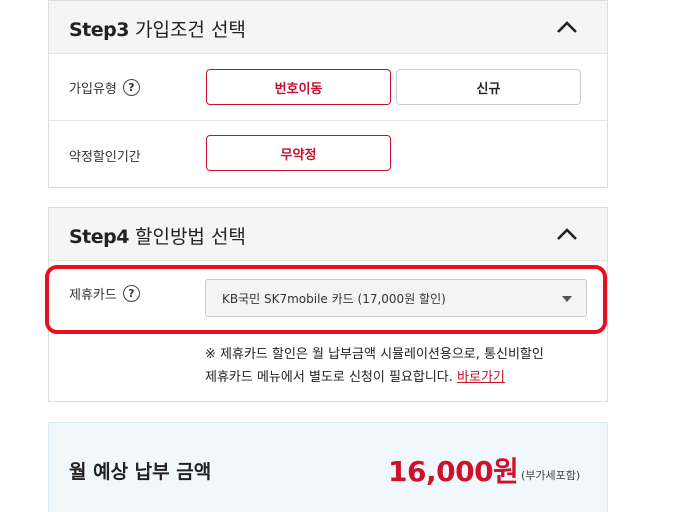 The width and height of the screenshot is (673, 512). What do you see at coordinates (190, 237) in the screenshot?
I see `step4-title-text: 할인방법 선택` at bounding box center [190, 237].